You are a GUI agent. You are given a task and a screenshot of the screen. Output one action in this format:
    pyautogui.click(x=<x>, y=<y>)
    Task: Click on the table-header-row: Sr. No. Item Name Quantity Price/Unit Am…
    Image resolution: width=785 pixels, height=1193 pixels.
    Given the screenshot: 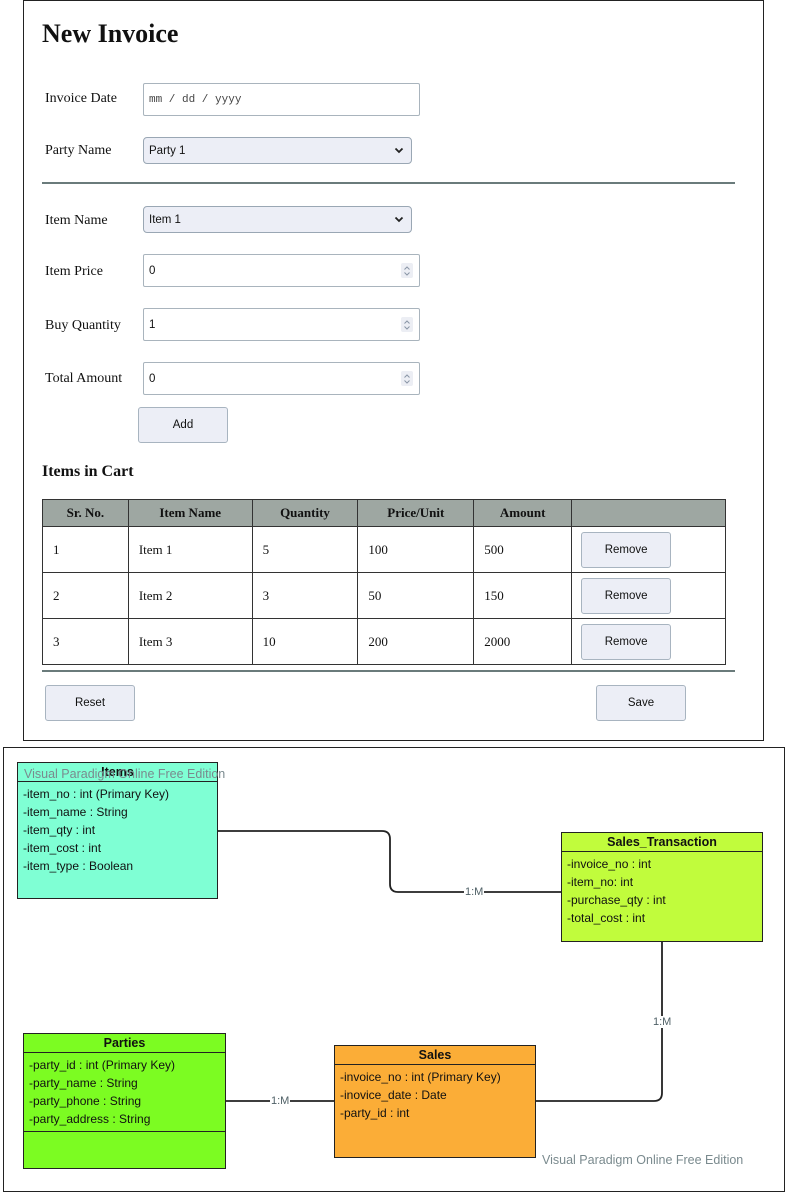 What is the action you would take?
    pyautogui.click(x=384, y=513)
    